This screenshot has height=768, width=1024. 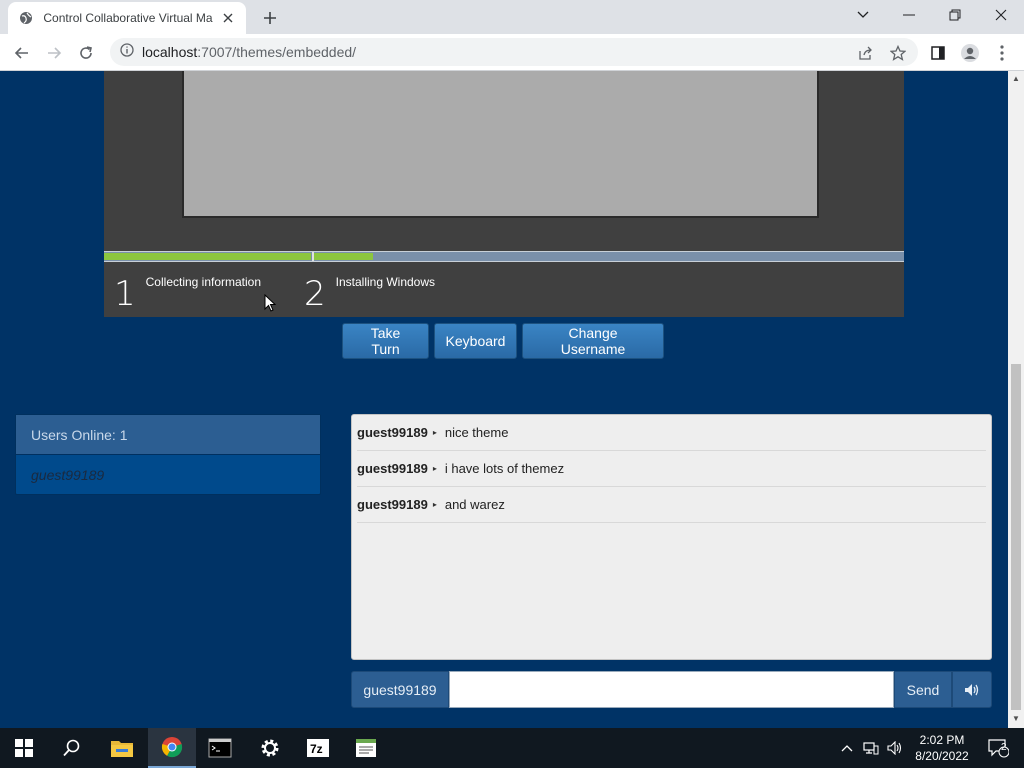 I want to click on vm-controls: Take Turn Keyboard Change Username, so click(x=503, y=341).